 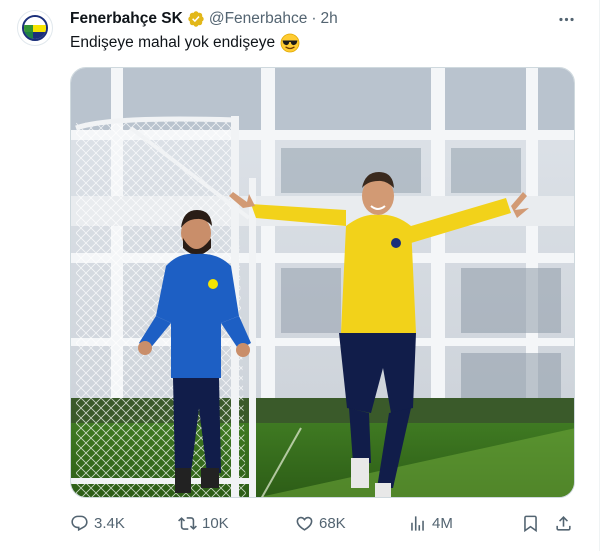 I want to click on retweet-button: 10K, so click(x=203, y=523).